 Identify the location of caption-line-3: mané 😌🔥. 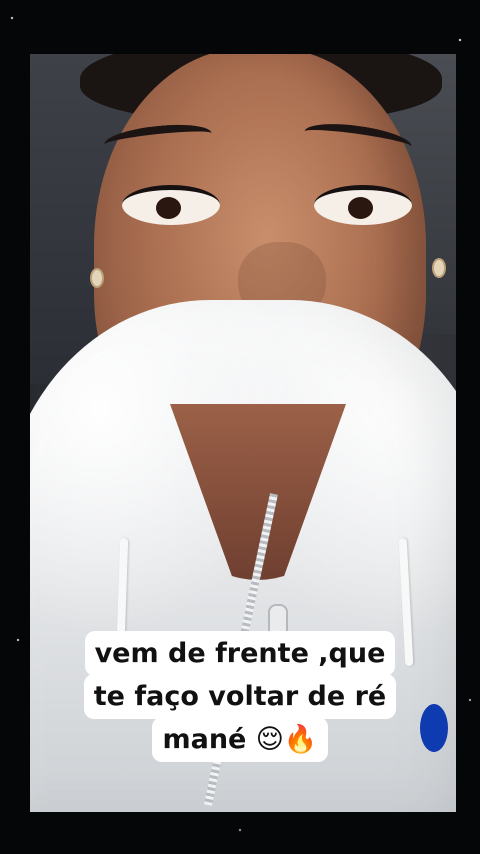
(240, 739).